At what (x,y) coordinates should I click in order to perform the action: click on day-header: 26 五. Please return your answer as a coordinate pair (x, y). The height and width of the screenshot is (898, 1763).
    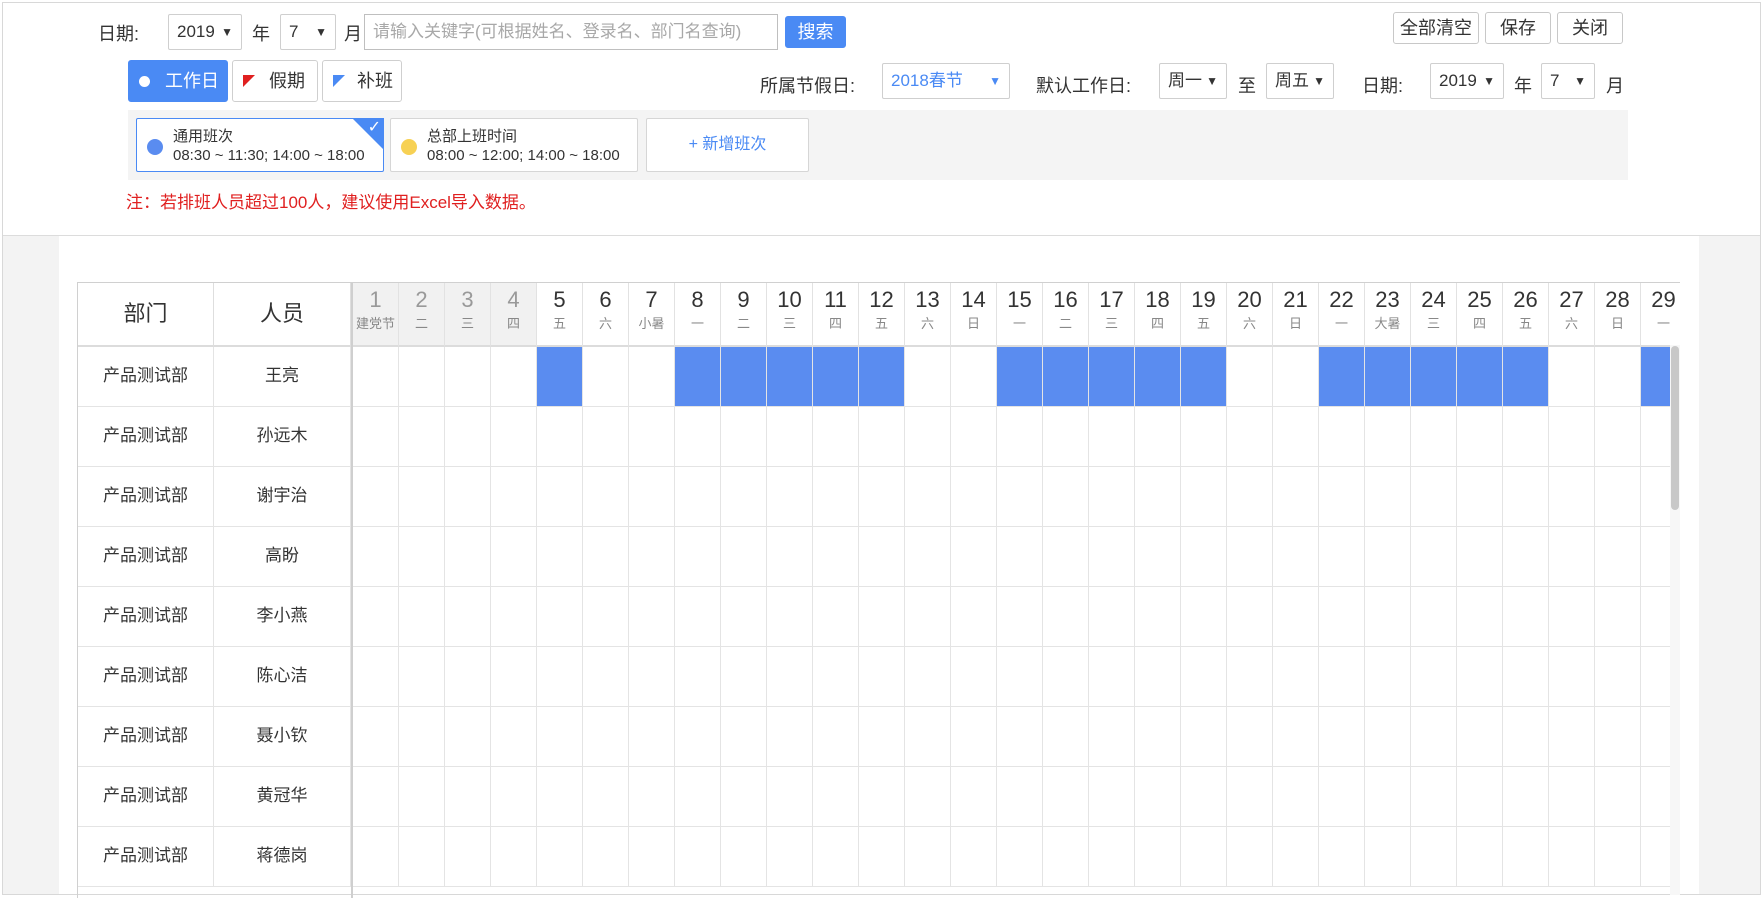
    Looking at the image, I should click on (1526, 315).